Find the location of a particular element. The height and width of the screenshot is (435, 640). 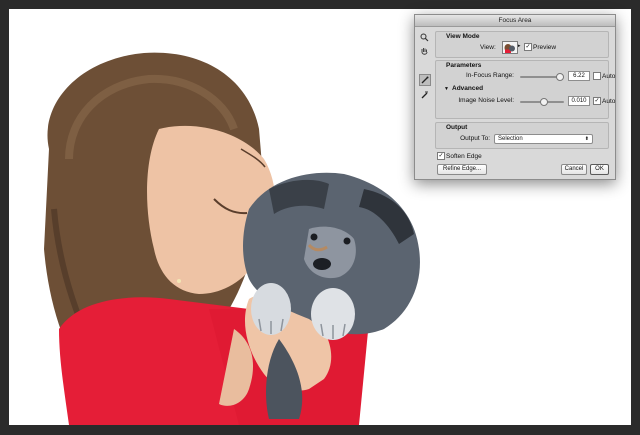

view-dropdown-arrow-icon: ▸ is located at coordinates (519, 46).